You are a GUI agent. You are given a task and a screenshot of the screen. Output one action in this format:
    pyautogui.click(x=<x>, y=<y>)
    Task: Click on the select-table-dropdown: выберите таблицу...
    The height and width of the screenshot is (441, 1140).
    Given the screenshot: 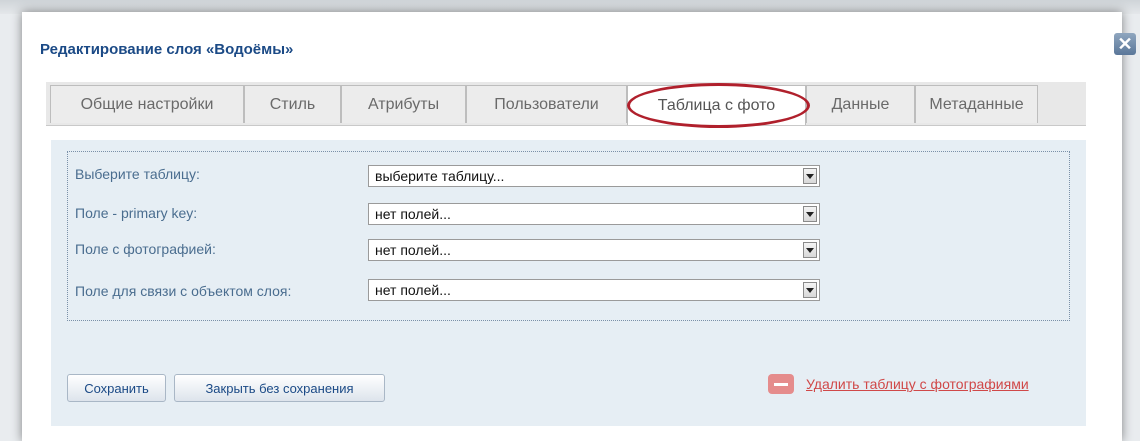 What is the action you would take?
    pyautogui.click(x=594, y=176)
    